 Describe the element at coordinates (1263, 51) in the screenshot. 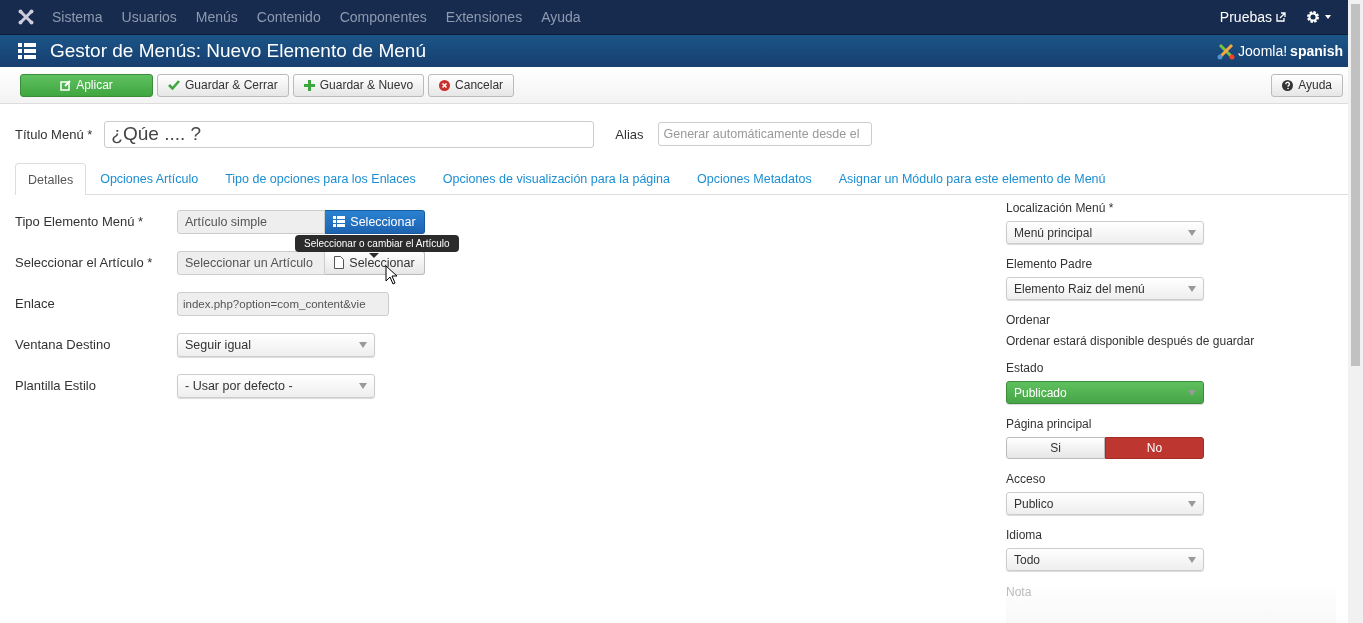

I see `logo-text: Joomla!` at that location.